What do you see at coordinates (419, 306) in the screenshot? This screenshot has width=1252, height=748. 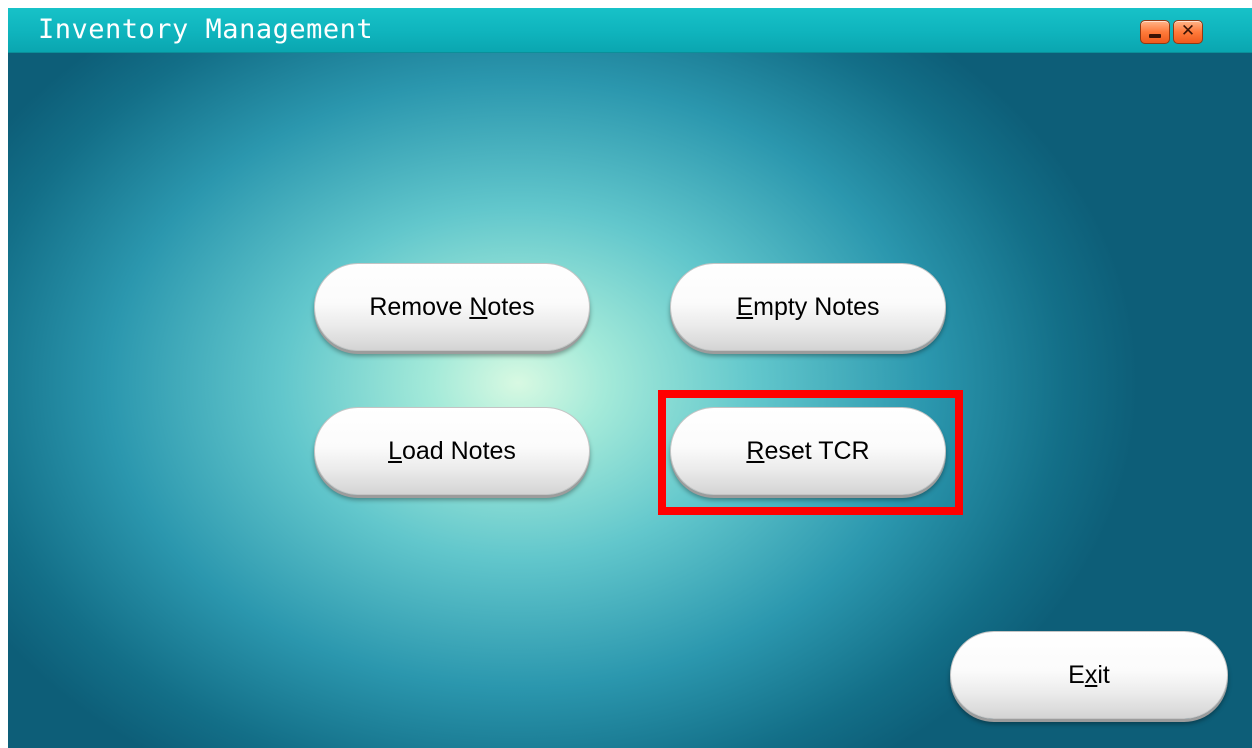 I see `remove-notes-label-pre: Remove` at bounding box center [419, 306].